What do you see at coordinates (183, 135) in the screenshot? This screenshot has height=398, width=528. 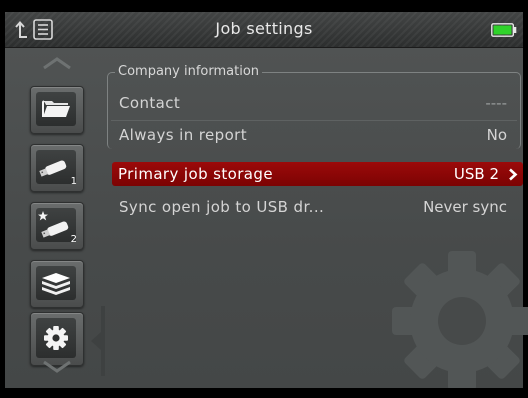 I see `row-label: Always in report` at bounding box center [183, 135].